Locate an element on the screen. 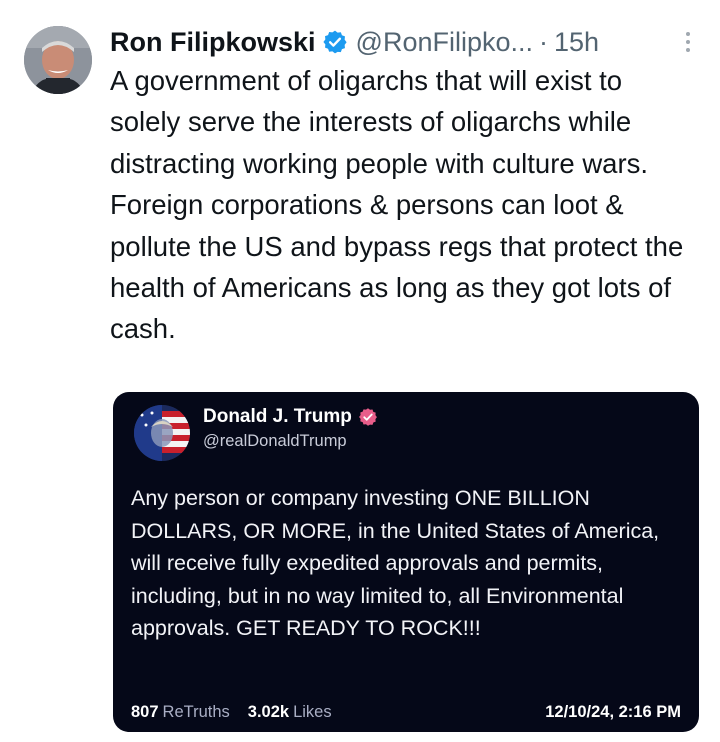 This screenshot has width=720, height=742. author-avatar-image is located at coordinates (58, 60).